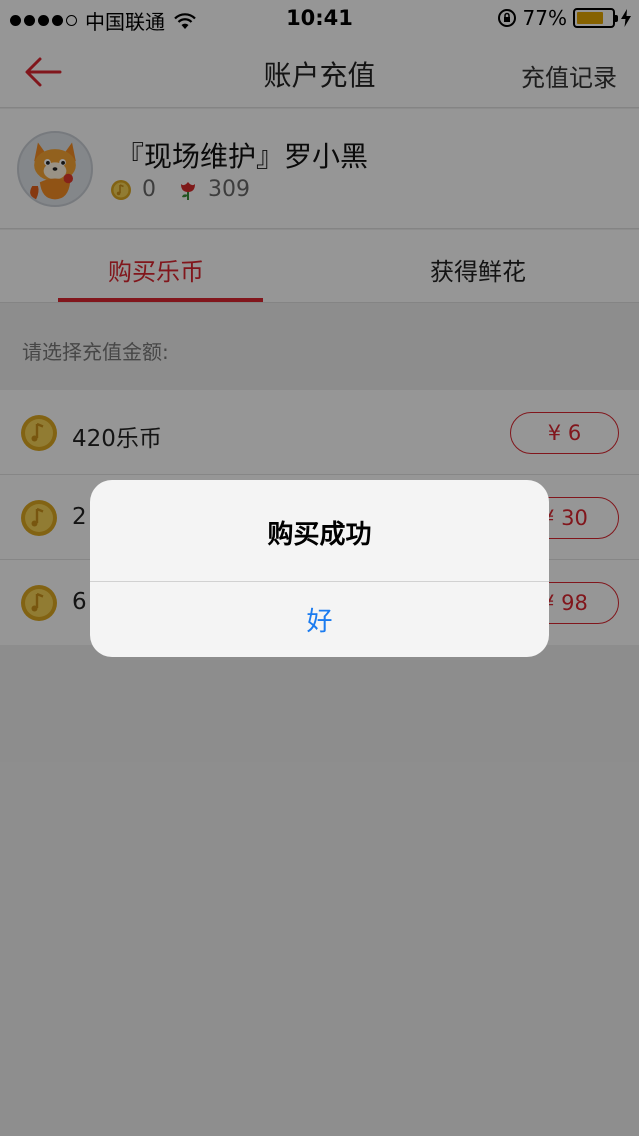 The image size is (639, 1136). What do you see at coordinates (319, 535) in the screenshot?
I see `alert-title: 购买成功` at bounding box center [319, 535].